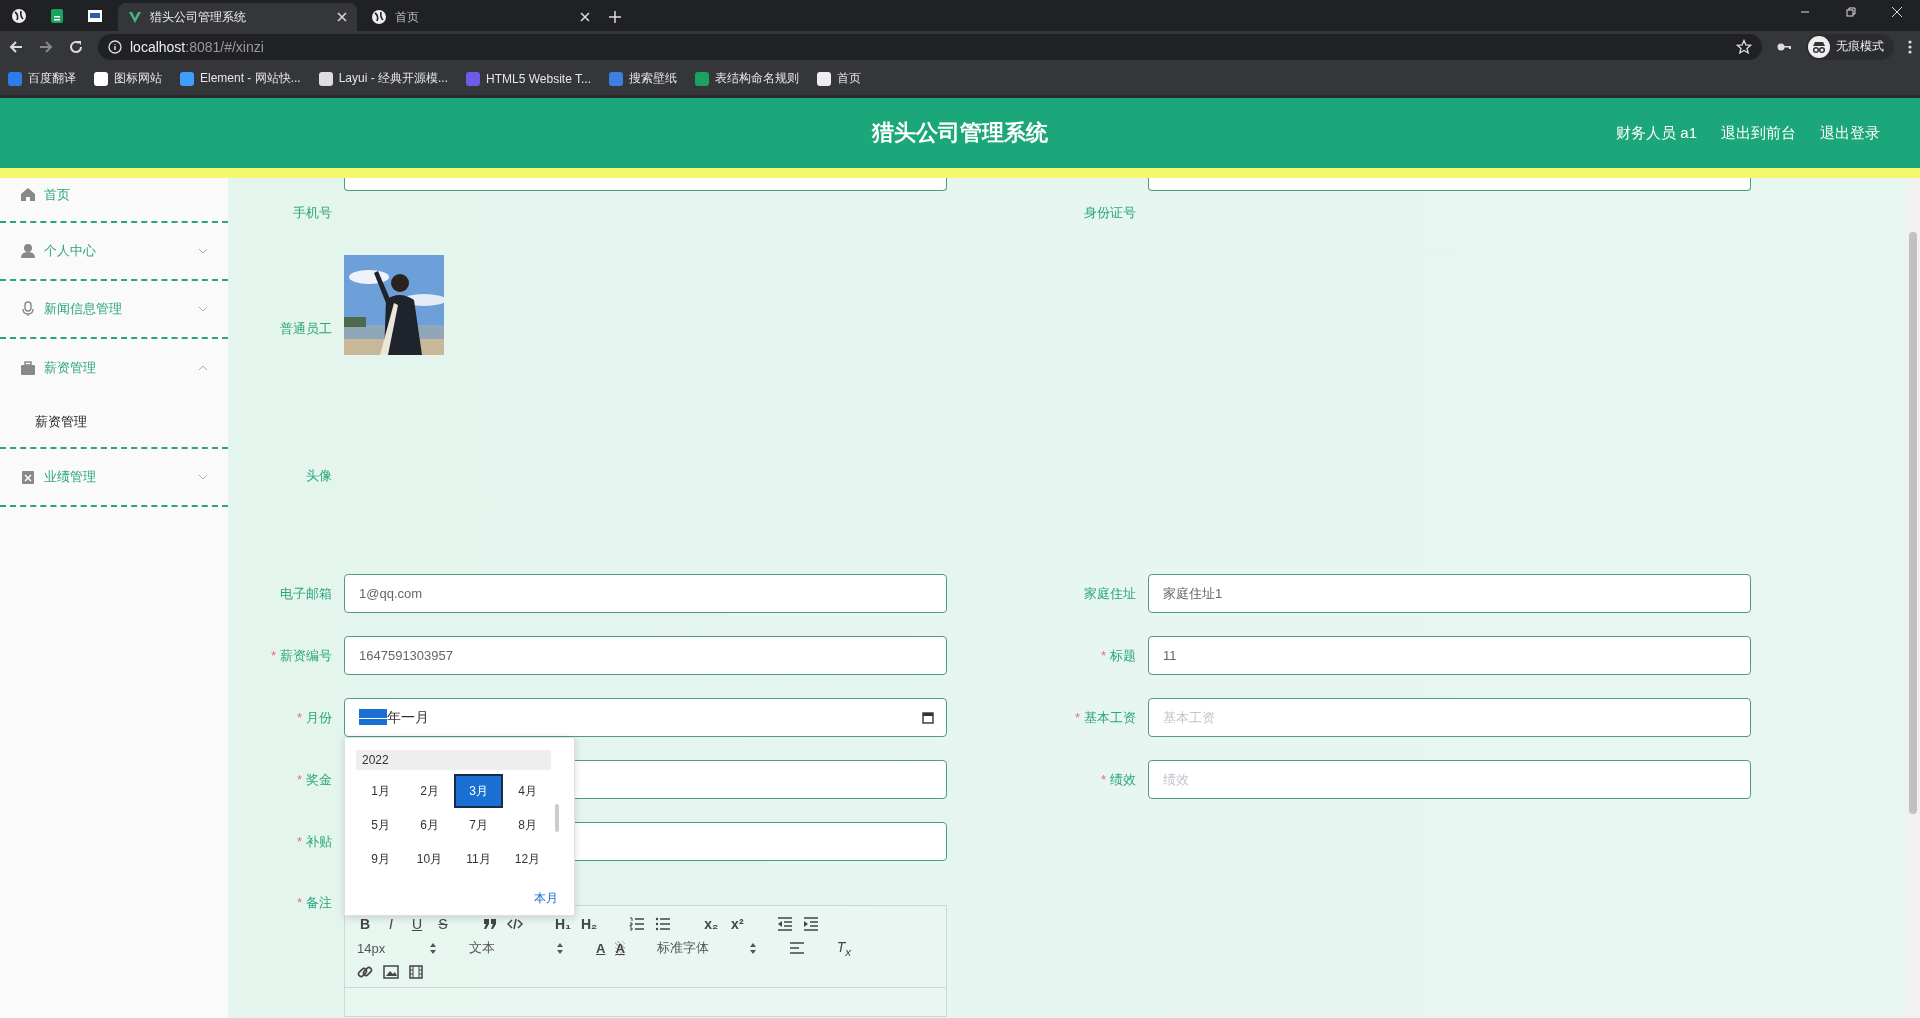 Image resolution: width=1920 pixels, height=1018 pixels. I want to click on month-option: 5月, so click(380, 825).